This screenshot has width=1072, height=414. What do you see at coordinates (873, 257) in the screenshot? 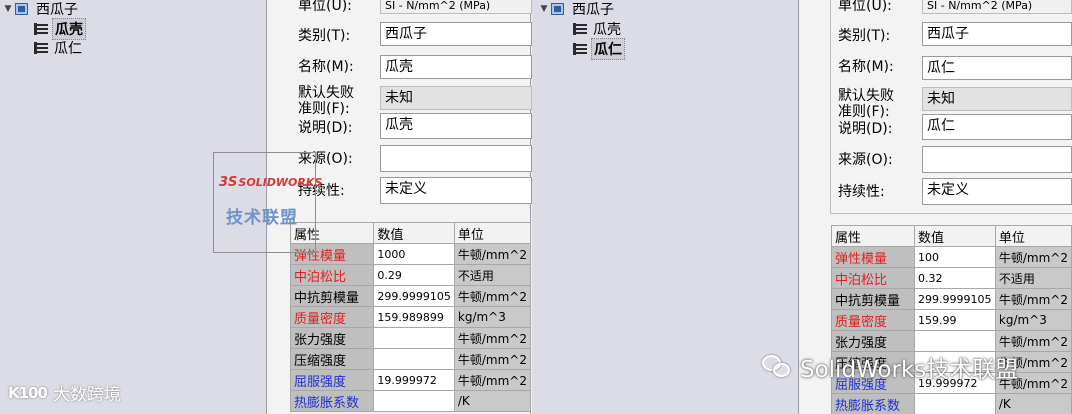
I see `property-name-cell: 弹性模量` at bounding box center [873, 257].